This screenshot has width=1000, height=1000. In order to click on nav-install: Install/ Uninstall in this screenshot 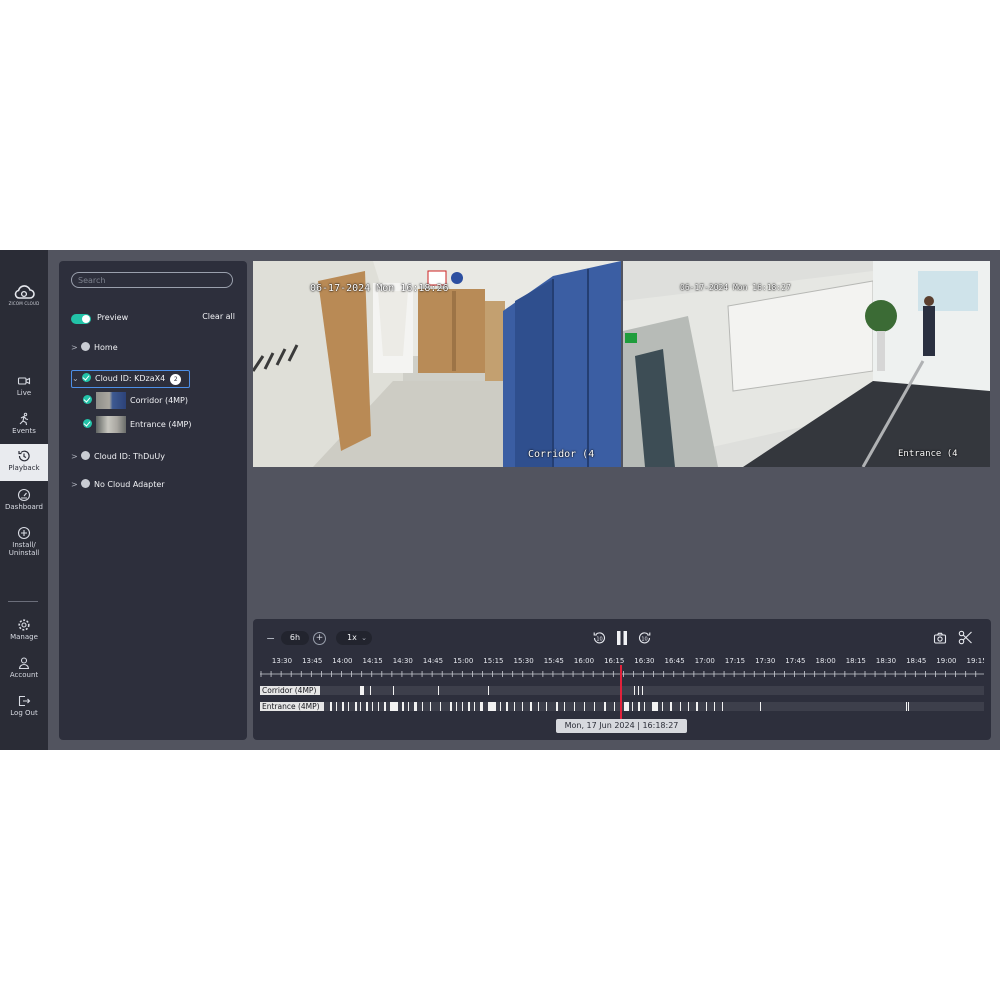, I will do `click(24, 548)`.